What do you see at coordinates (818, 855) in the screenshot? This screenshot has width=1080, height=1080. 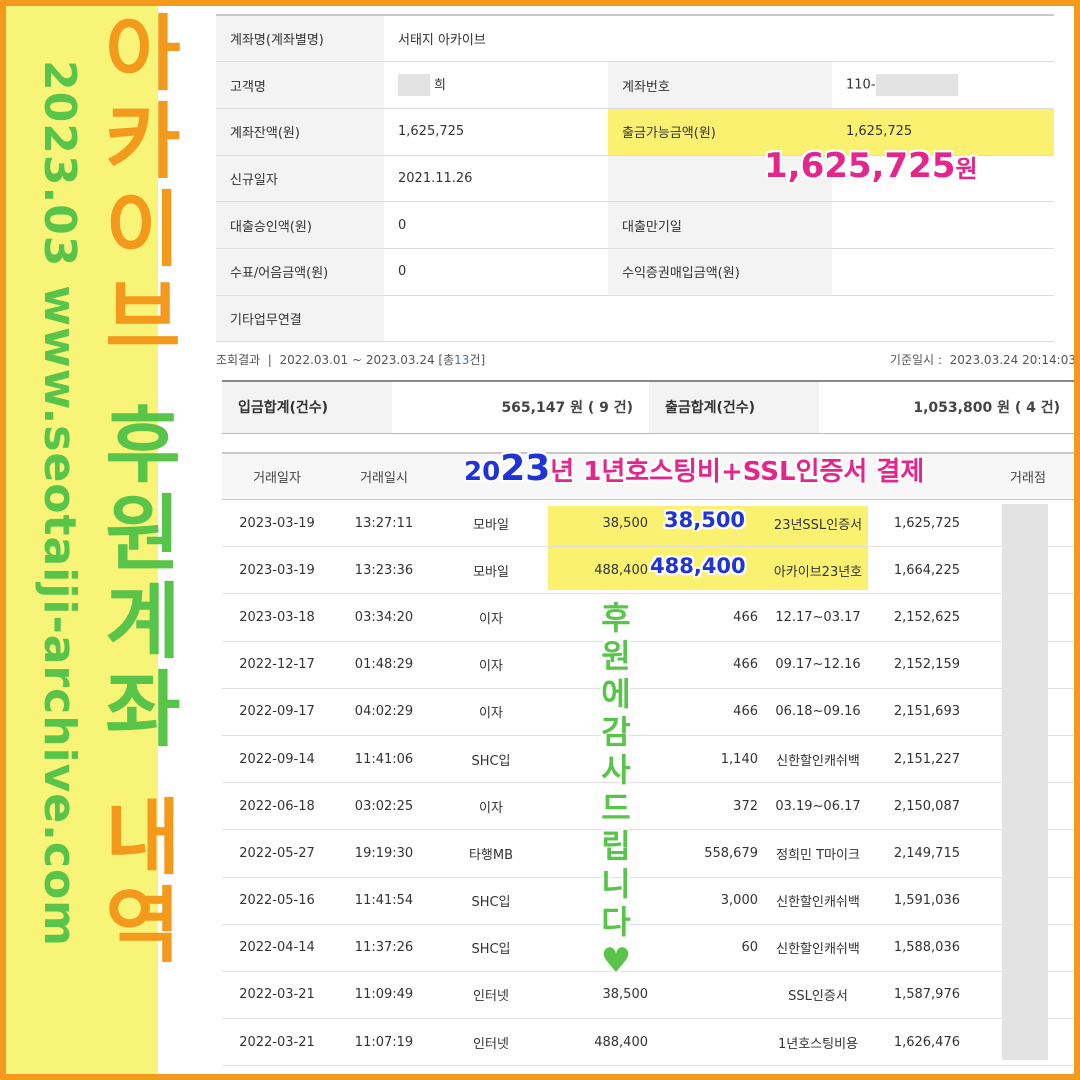 I see `tx-memo: 정희민 T마이크` at bounding box center [818, 855].